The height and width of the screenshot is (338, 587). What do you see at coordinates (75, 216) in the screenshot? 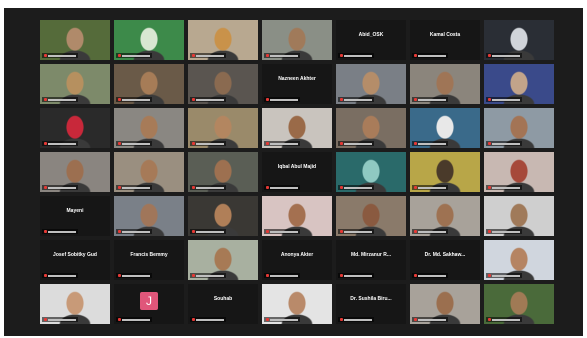
I see `participant-tile: Mayeni` at bounding box center [75, 216].